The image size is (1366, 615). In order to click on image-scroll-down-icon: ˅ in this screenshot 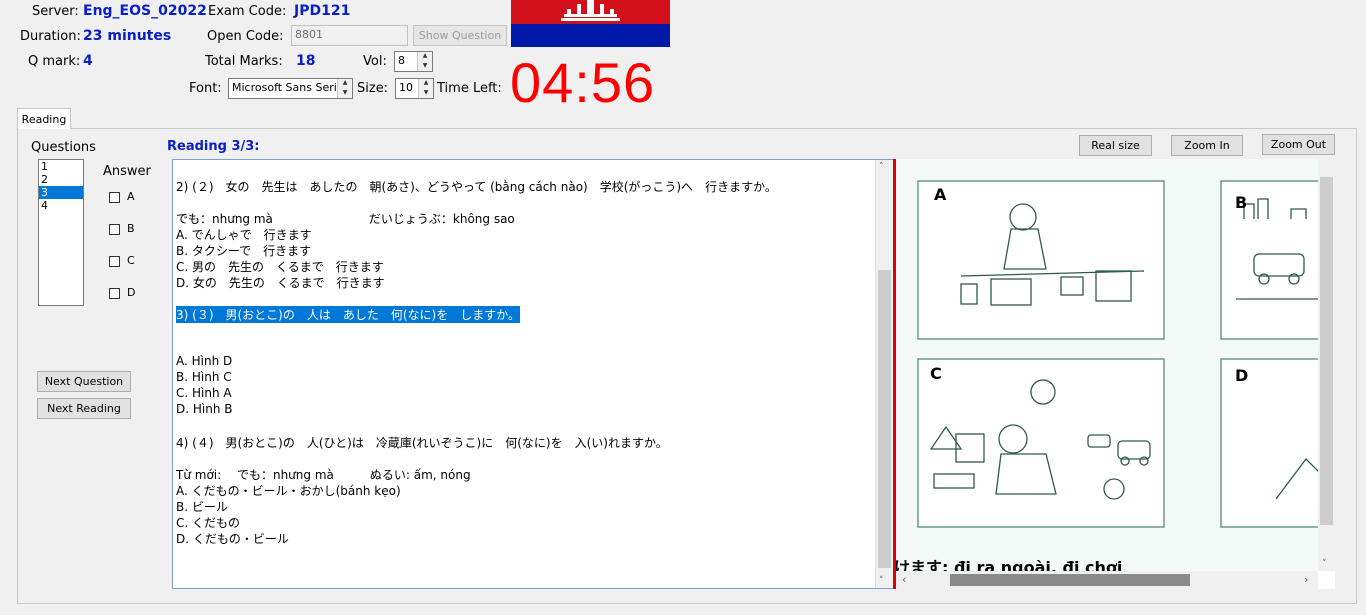, I will do `click(1324, 564)`.